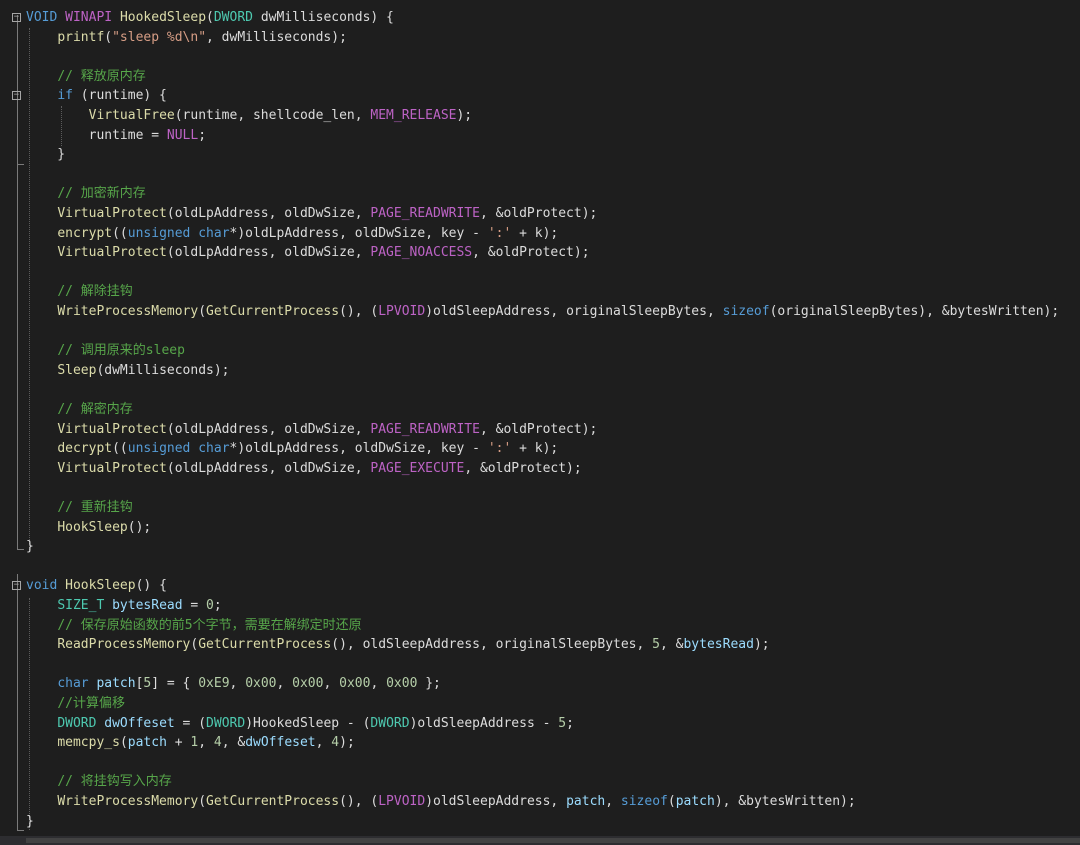 The image size is (1080, 845). I want to click on code-token: (oldLpAddress, oldDwSize,, so click(268, 253).